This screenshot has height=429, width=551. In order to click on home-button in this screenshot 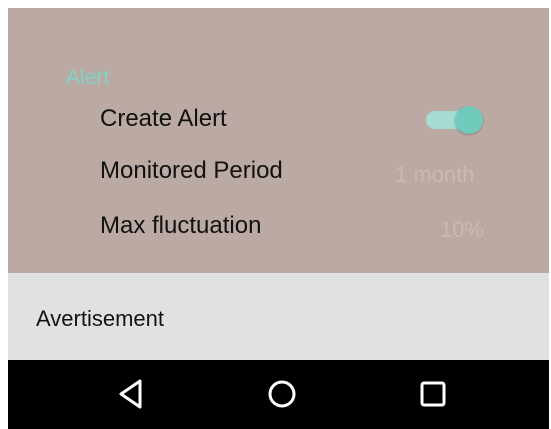, I will do `click(282, 394)`.